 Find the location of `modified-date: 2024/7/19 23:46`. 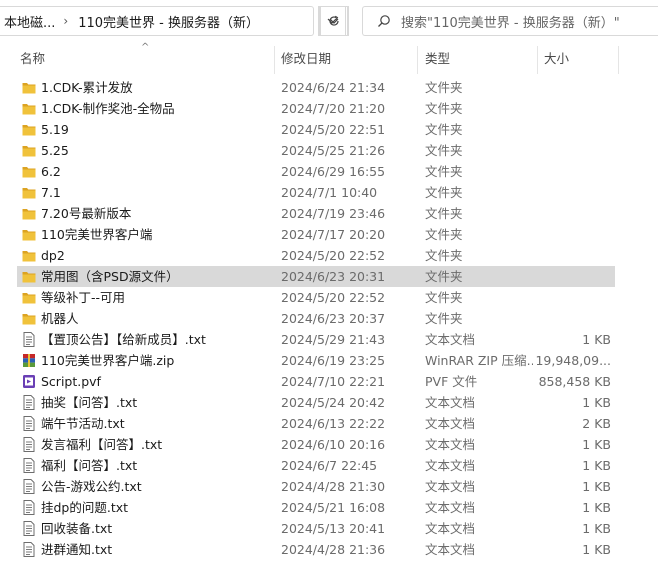

modified-date: 2024/7/19 23:46 is located at coordinates (333, 213).